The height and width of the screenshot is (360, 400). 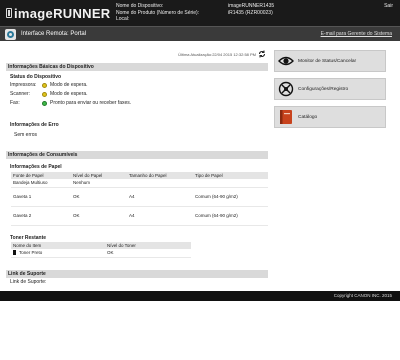 I want to click on portal-icon, so click(x=10, y=34).